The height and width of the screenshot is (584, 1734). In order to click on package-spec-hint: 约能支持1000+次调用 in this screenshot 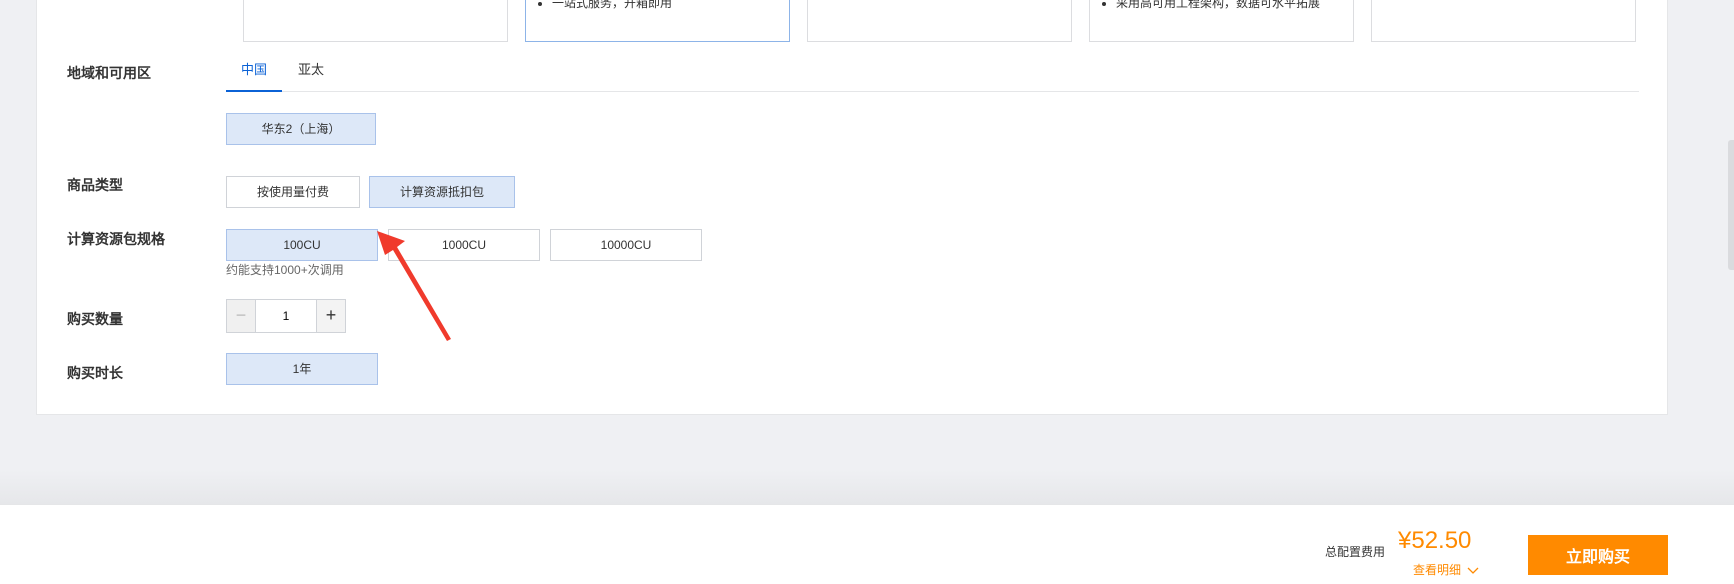, I will do `click(285, 270)`.